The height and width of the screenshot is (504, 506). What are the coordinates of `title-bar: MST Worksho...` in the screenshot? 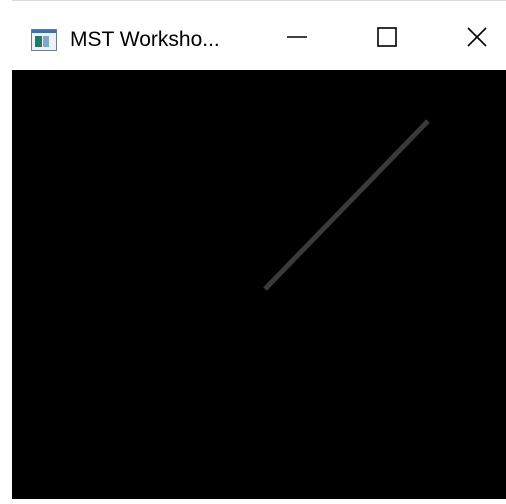 It's located at (259, 35).